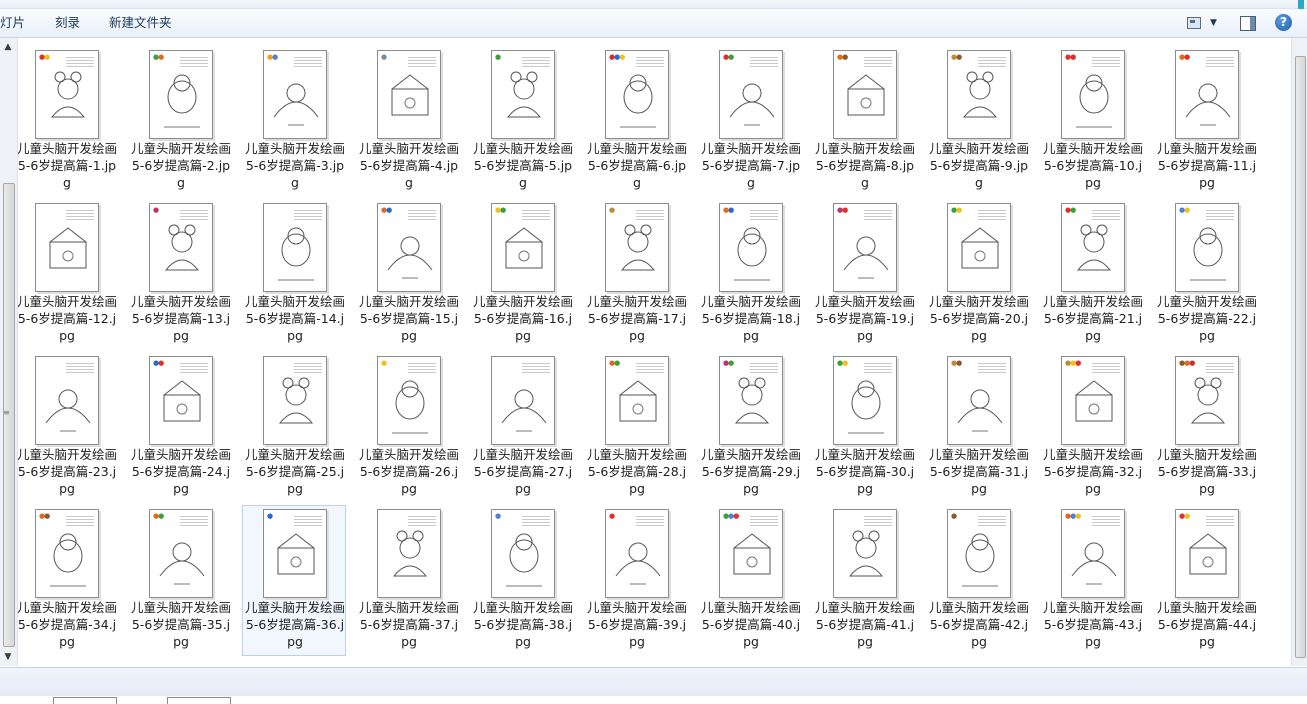 The image size is (1307, 704). What do you see at coordinates (1215, 23) in the screenshot?
I see `chevron-down-icon: ▼` at bounding box center [1215, 23].